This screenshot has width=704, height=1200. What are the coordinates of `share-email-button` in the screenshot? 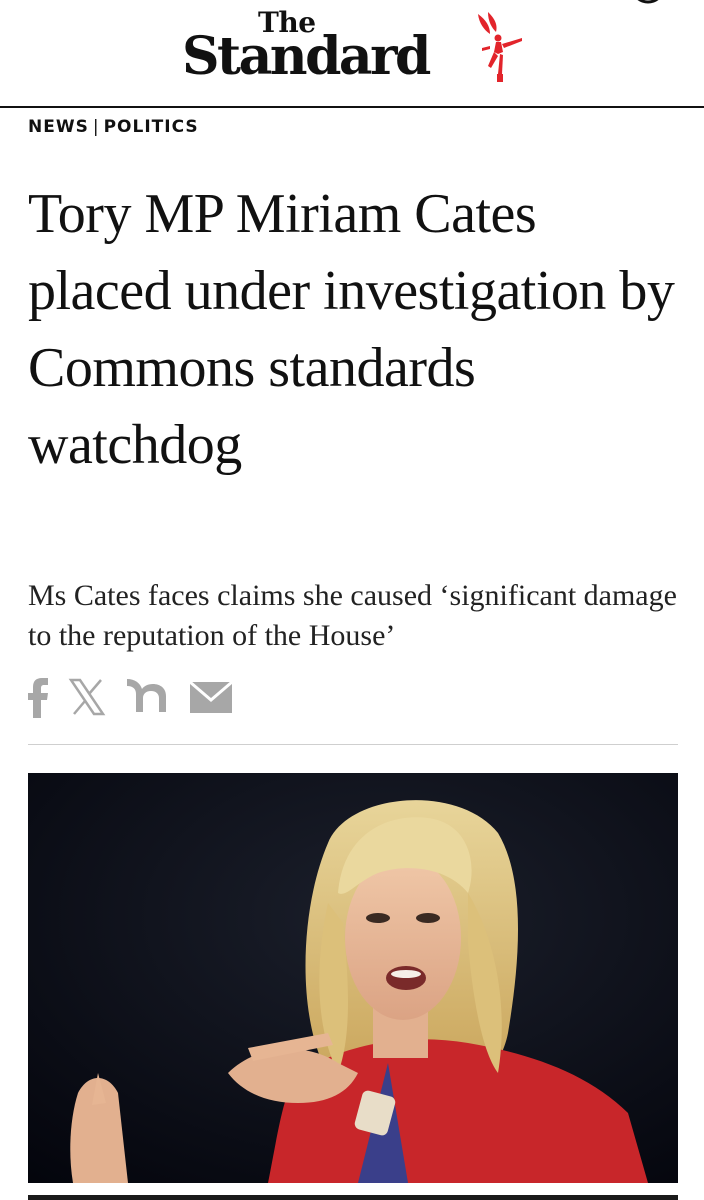 It's located at (211, 697).